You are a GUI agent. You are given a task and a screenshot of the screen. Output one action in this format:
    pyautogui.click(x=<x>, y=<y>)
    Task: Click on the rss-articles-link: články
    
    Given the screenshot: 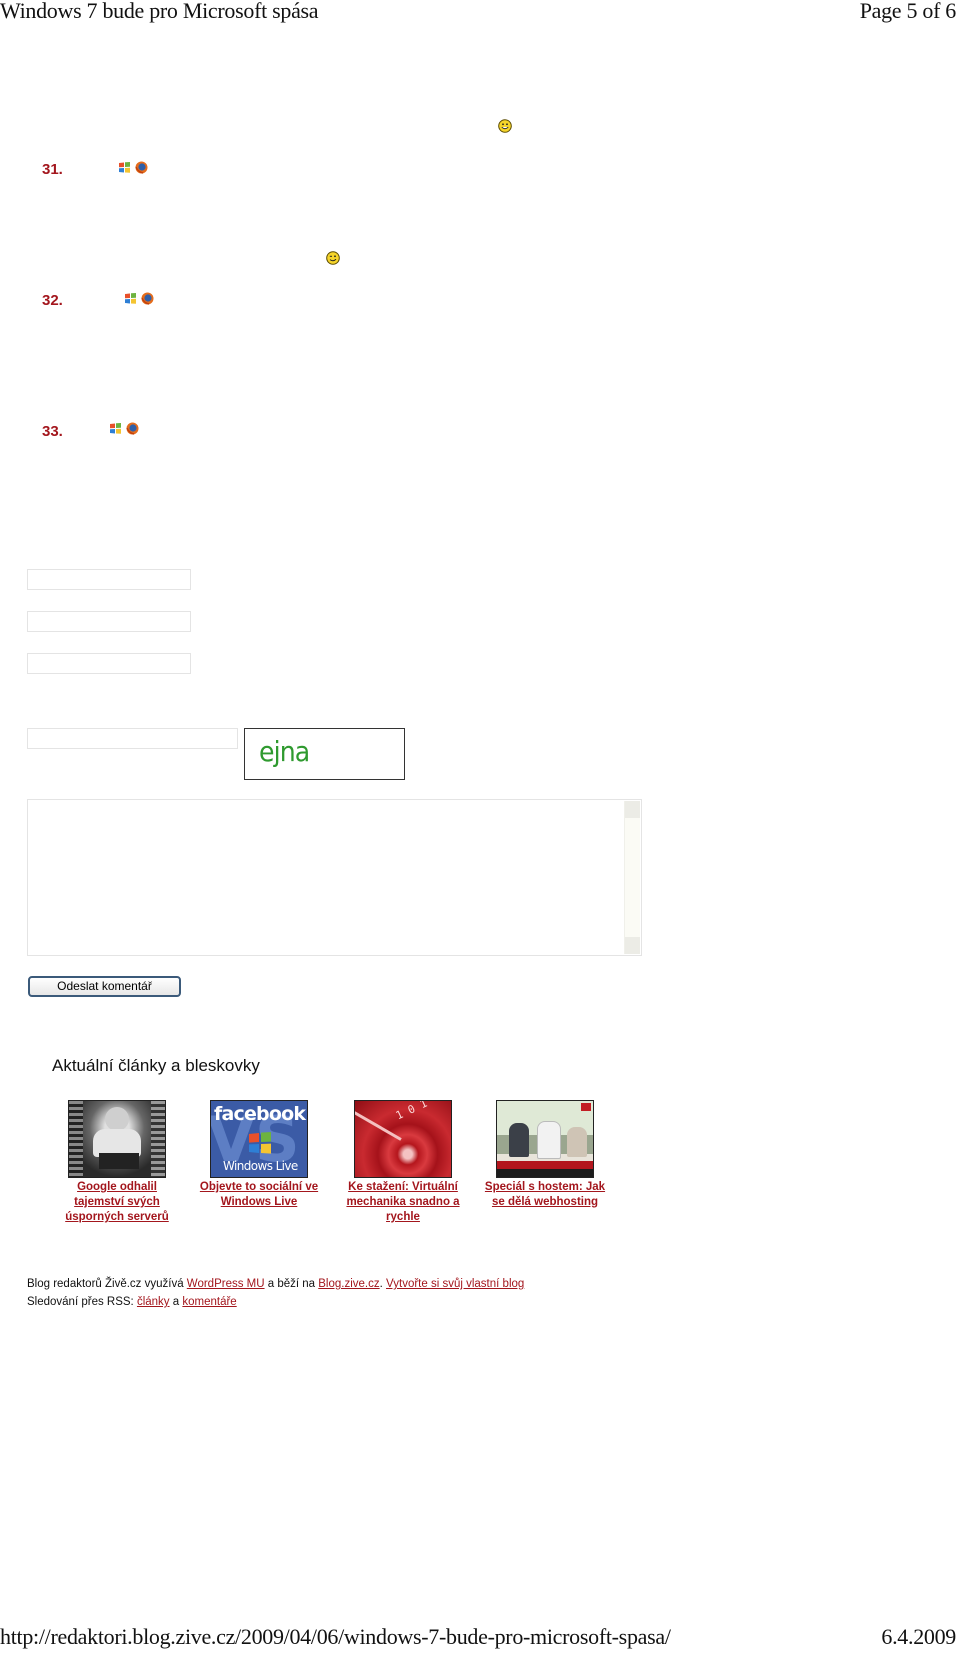 What is the action you would take?
    pyautogui.click(x=153, y=1302)
    